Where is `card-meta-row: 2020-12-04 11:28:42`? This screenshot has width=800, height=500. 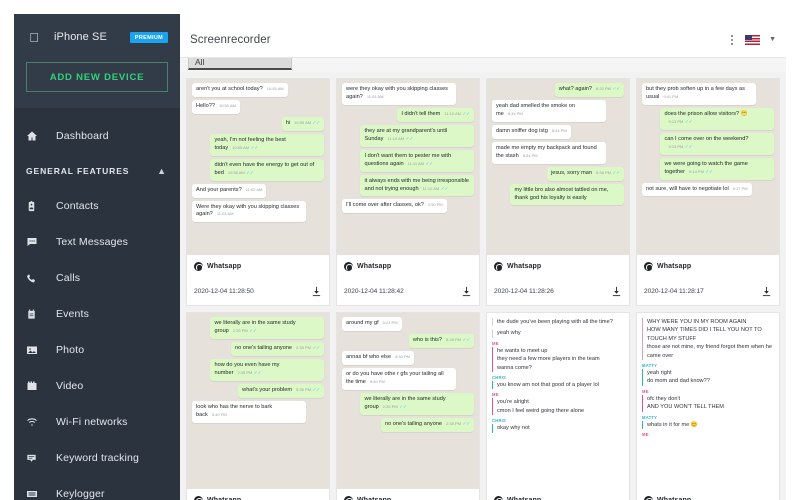
card-meta-row: 2020-12-04 11:28:42 is located at coordinates (408, 295).